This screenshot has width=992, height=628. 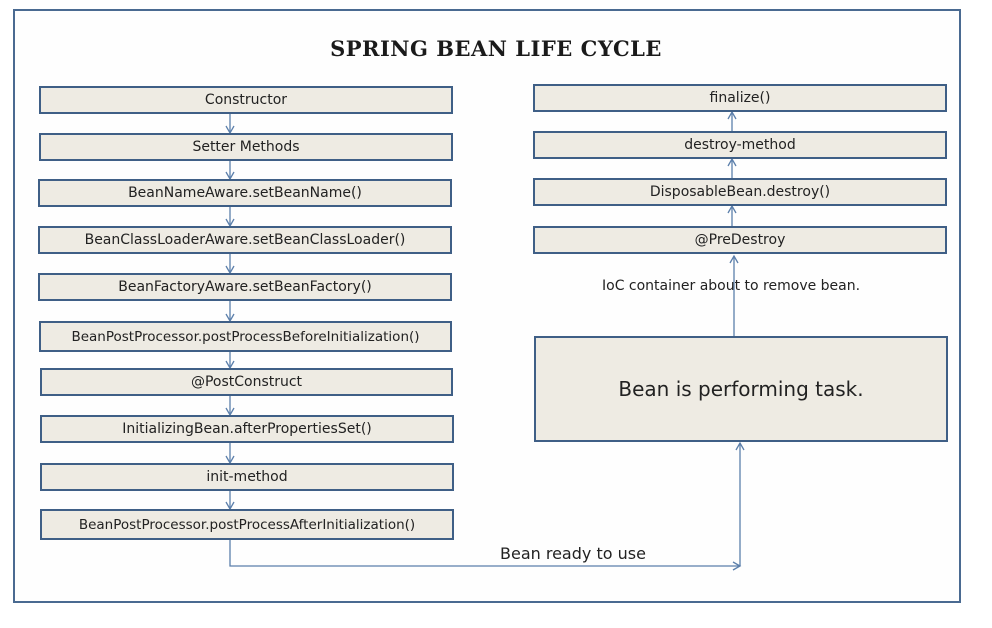 I want to click on destroy-step-label: DisposableBean.destroy(), so click(x=740, y=192).